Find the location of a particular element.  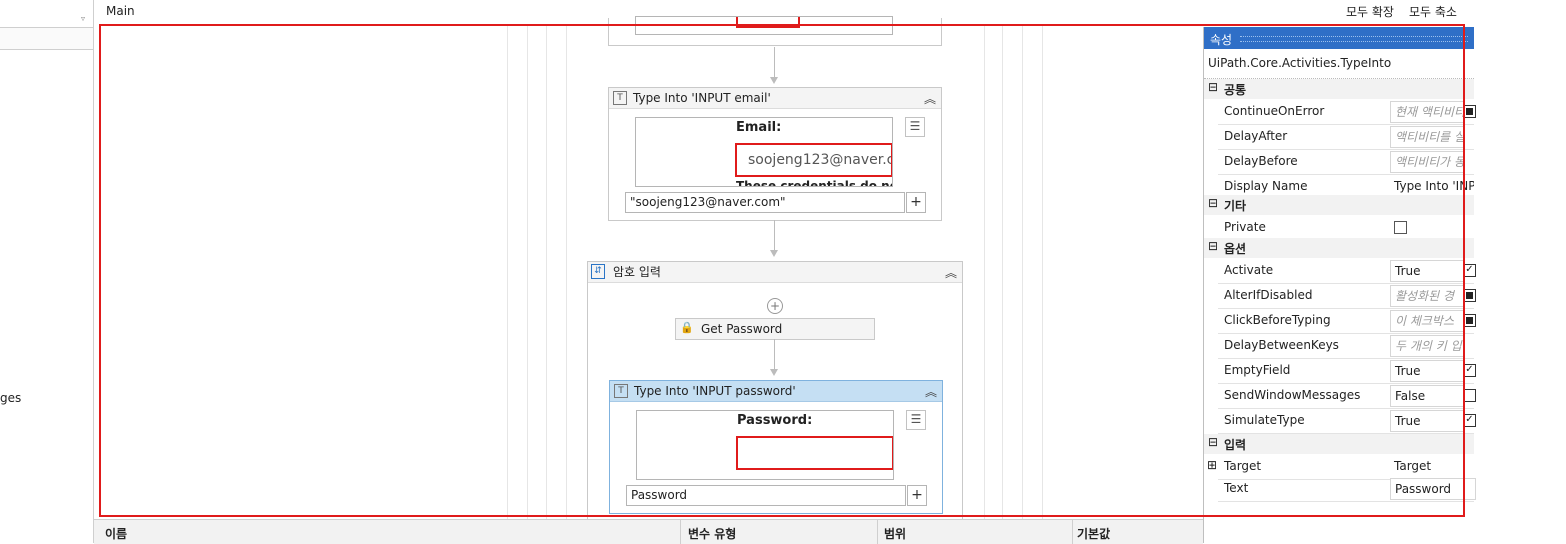

property-row: DelayBefore 액티비티가 동 is located at coordinates (1346, 162).